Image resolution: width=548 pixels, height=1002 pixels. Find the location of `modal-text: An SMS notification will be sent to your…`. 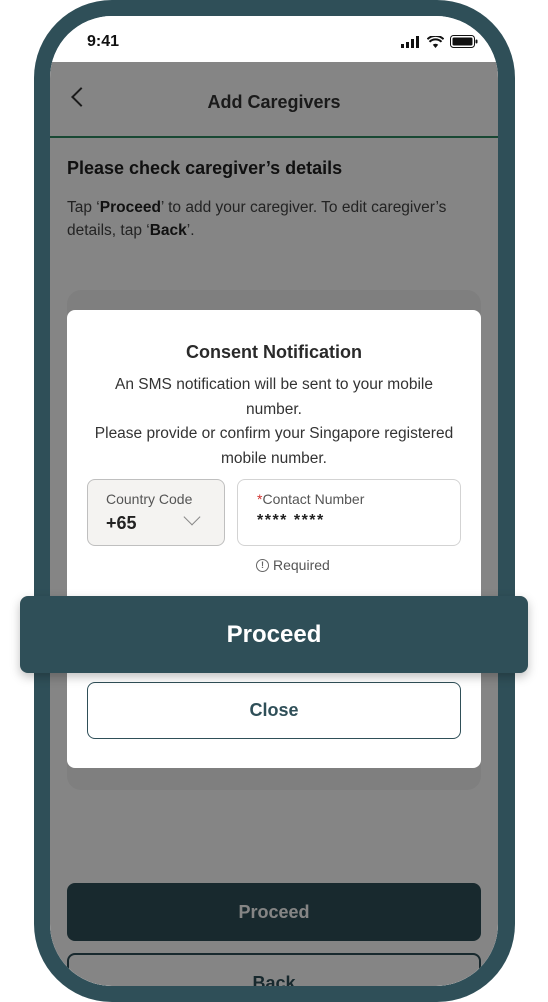

modal-text: An SMS notification will be sent to your… is located at coordinates (274, 422).